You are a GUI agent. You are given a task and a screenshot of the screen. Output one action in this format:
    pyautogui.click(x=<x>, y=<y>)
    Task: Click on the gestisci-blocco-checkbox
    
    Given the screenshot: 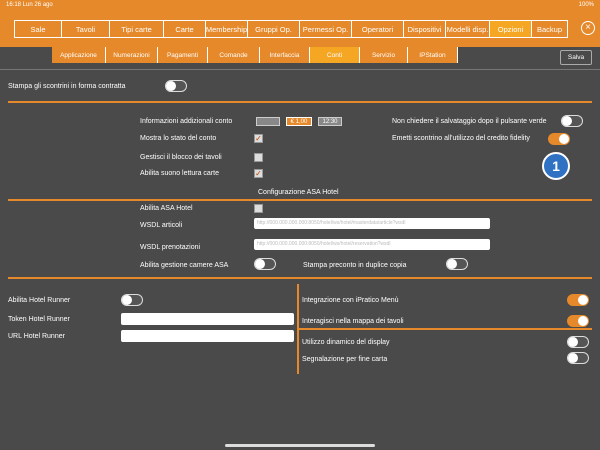 What is the action you would take?
    pyautogui.click(x=258, y=157)
    